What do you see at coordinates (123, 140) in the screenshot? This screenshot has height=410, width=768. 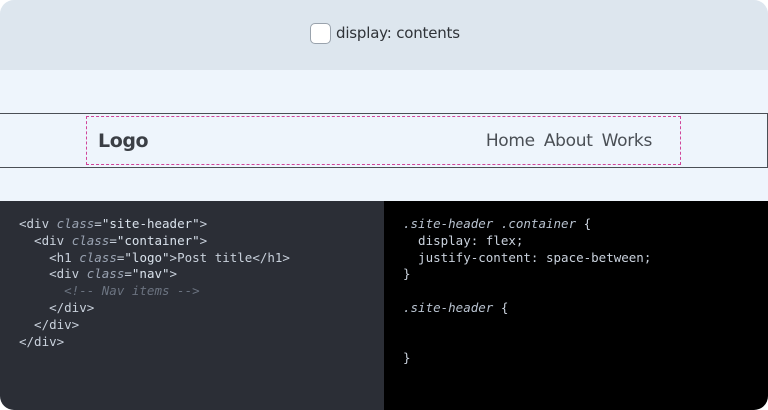 I see `logo: Logo` at bounding box center [123, 140].